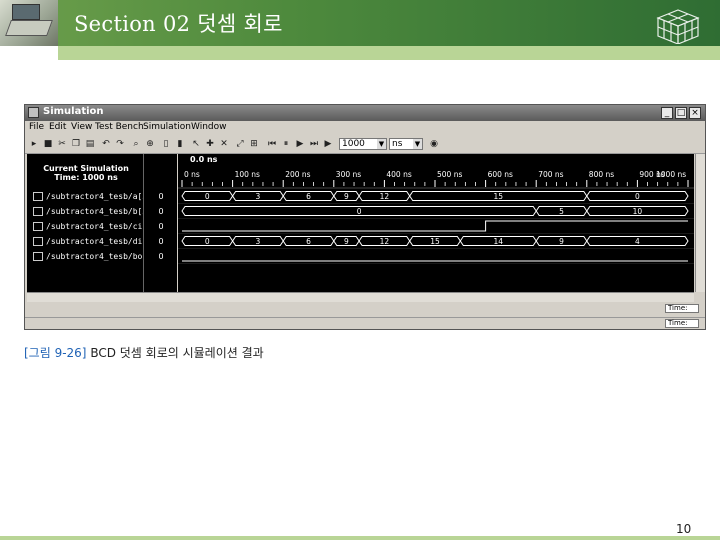 The width and height of the screenshot is (720, 540). Describe the element at coordinates (498, 241) in the screenshot. I see `bus-value-label: 14` at that location.